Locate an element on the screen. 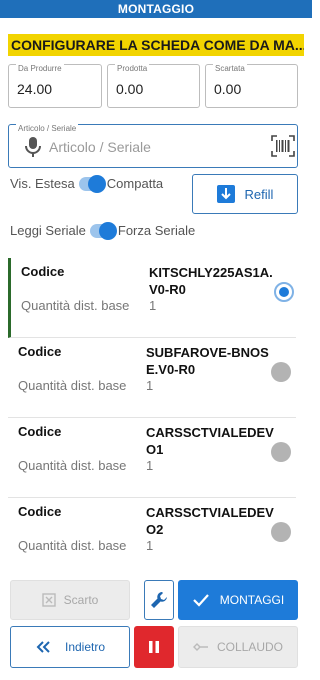  qty-to-produce-value: 24.00 is located at coordinates (35, 89).